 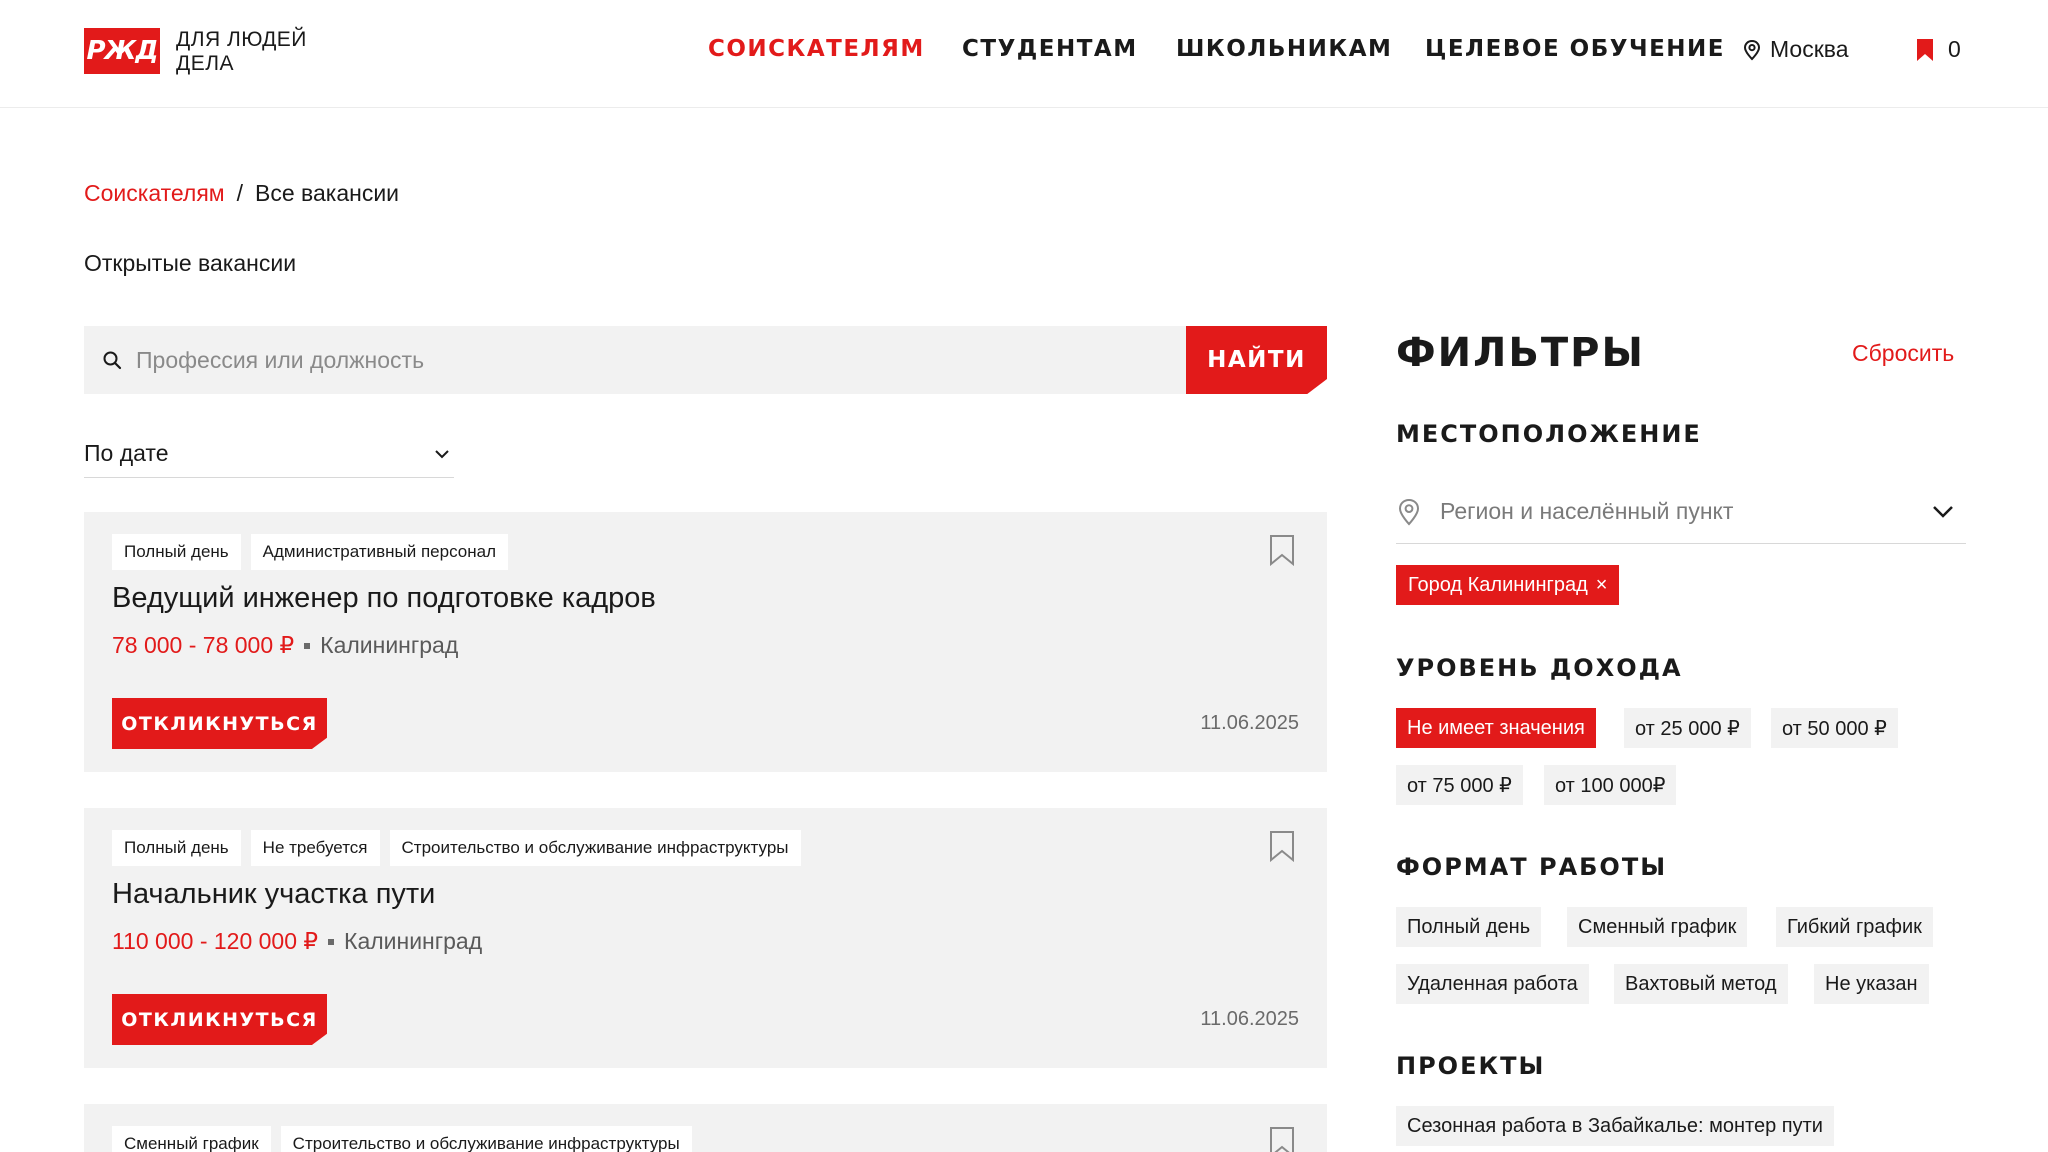 I want to click on format-option-flexible: Гибкий график, so click(x=1854, y=927).